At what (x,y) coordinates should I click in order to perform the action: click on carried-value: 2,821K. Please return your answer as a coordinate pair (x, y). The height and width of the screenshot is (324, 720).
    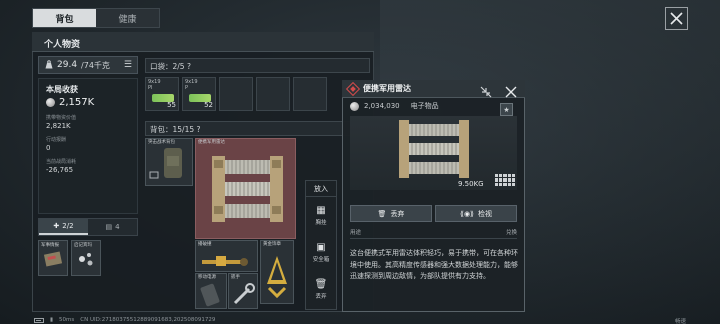
    Looking at the image, I should click on (58, 126).